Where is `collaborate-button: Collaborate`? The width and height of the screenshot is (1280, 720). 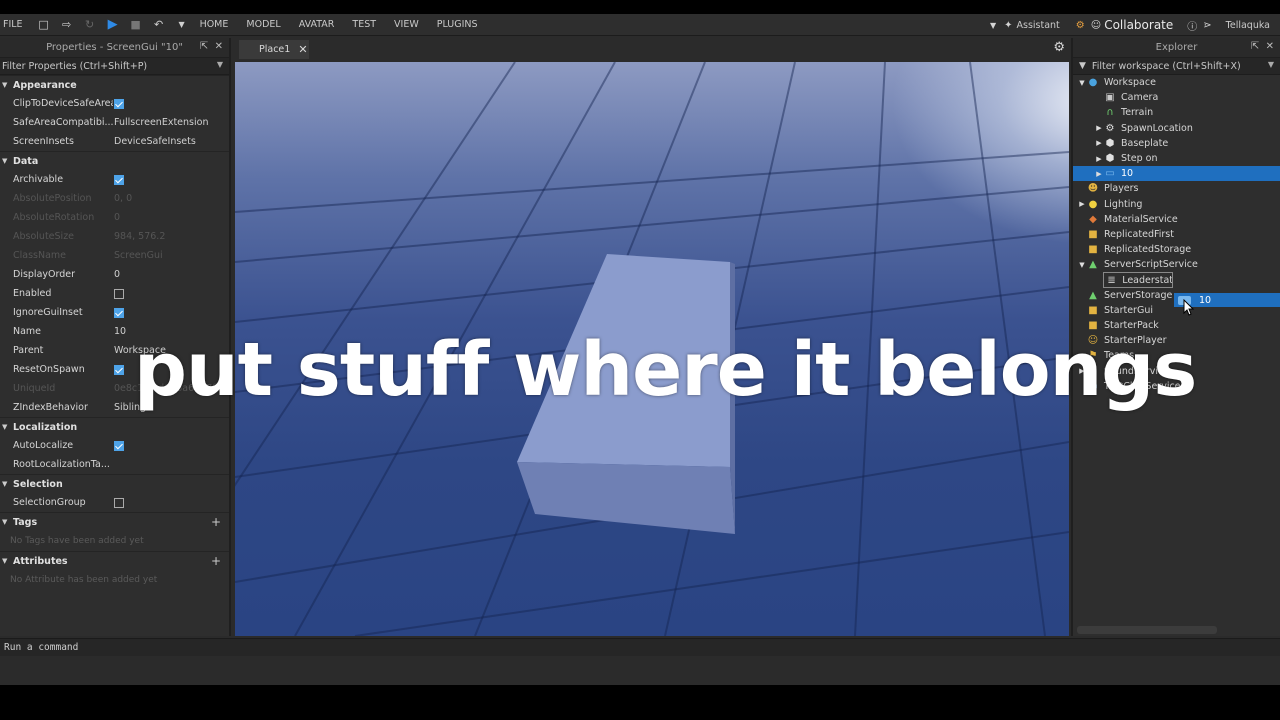 collaborate-button: Collaborate is located at coordinates (1138, 25).